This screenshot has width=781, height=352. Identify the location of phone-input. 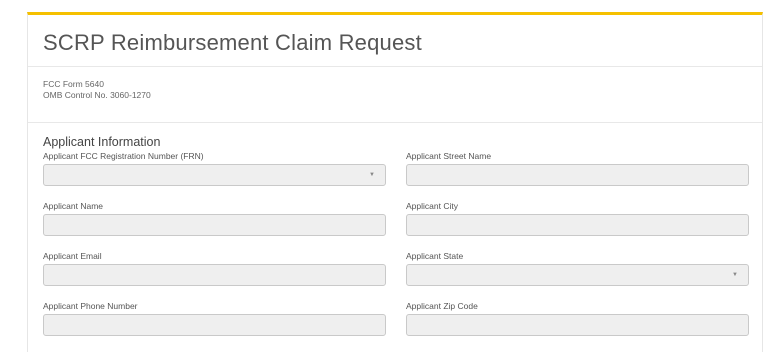
(214, 325).